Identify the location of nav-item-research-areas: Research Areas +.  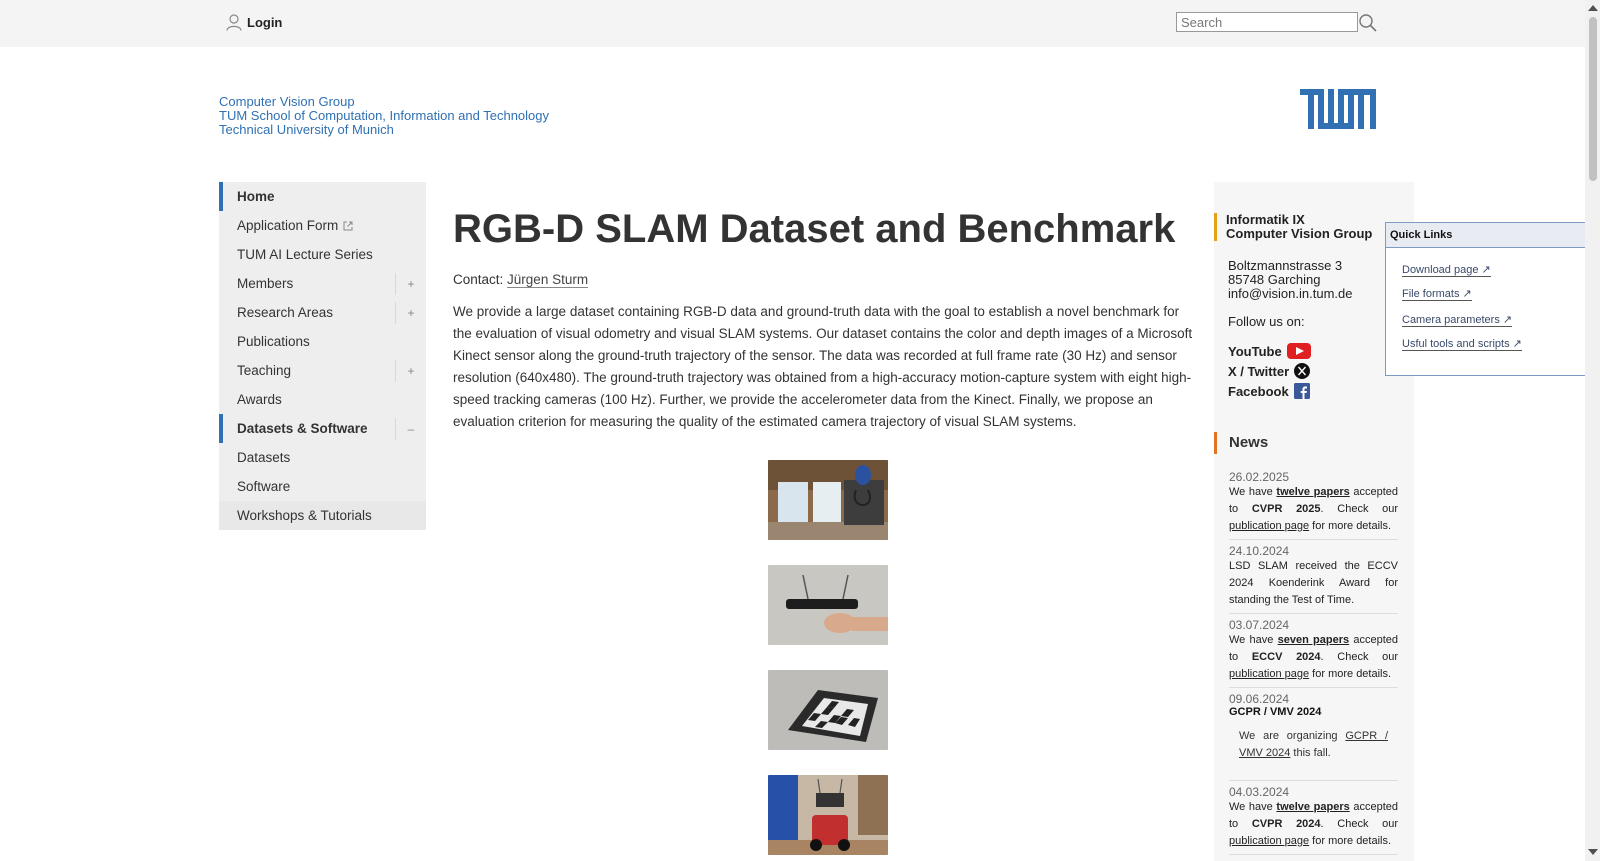
(322, 312).